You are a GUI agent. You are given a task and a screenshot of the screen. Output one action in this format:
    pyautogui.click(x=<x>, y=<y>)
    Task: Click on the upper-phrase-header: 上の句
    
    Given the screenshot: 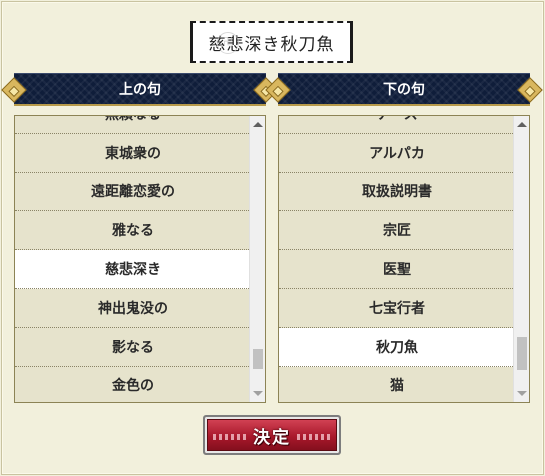 What is the action you would take?
    pyautogui.click(x=140, y=89)
    